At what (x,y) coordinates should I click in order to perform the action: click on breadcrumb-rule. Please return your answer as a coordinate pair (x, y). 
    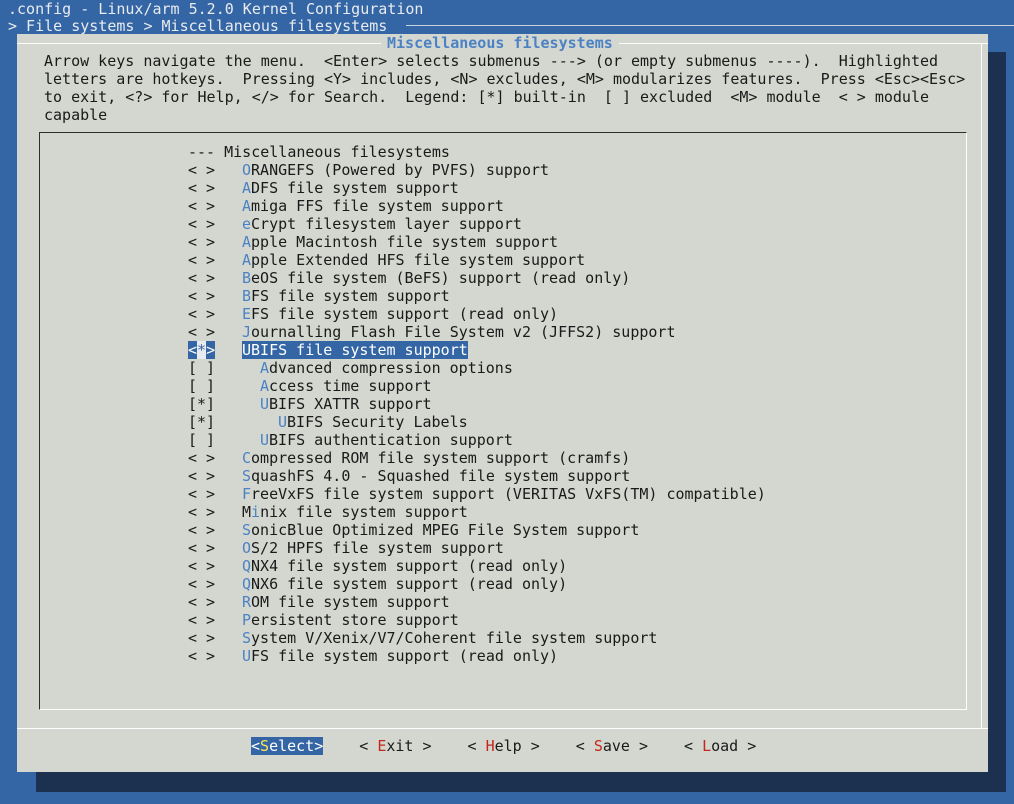
    Looking at the image, I should click on (710, 25).